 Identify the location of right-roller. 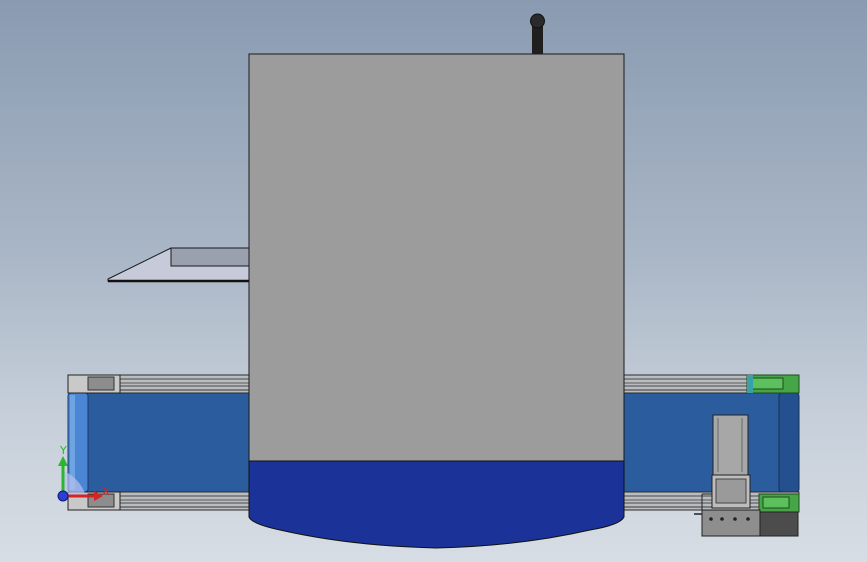
(789, 442).